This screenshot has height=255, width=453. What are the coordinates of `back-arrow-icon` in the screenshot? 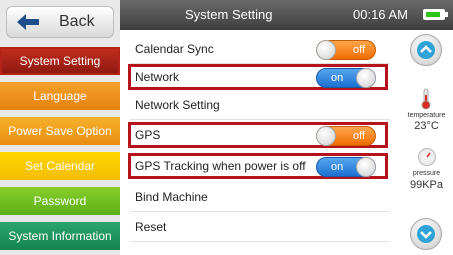 It's located at (28, 22).